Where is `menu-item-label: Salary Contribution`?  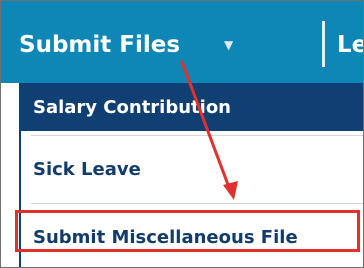 menu-item-label: Salary Contribution is located at coordinates (132, 107).